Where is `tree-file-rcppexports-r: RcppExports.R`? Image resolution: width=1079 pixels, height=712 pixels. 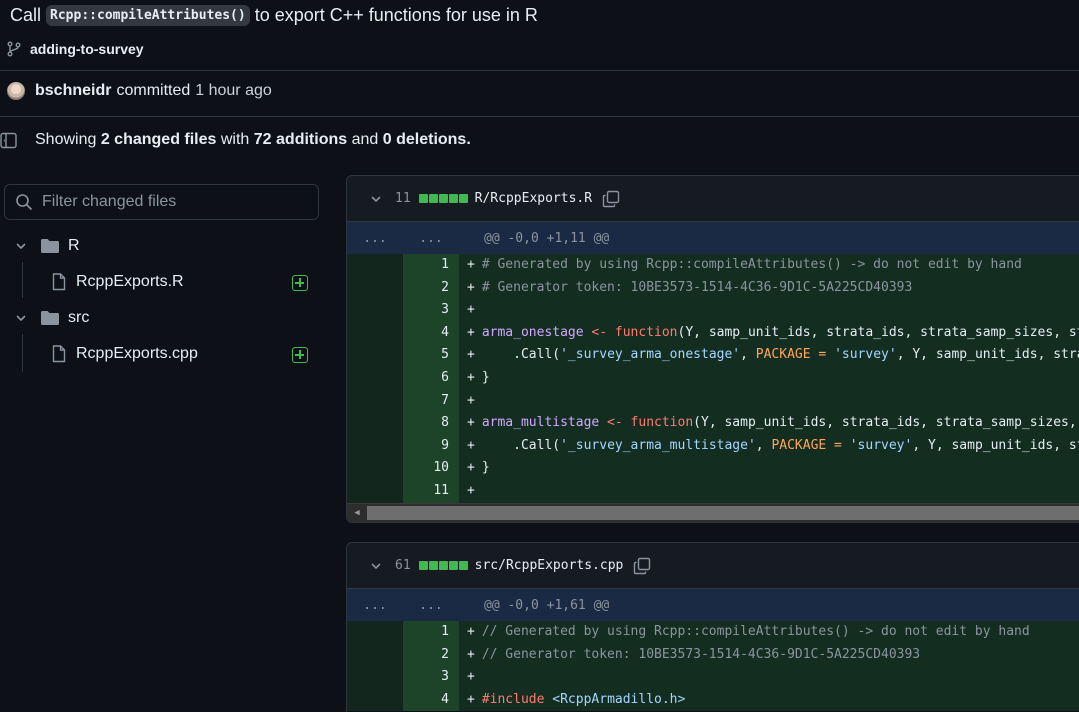
tree-file-rcppexports-r: RcppExports.R is located at coordinates (118, 282).